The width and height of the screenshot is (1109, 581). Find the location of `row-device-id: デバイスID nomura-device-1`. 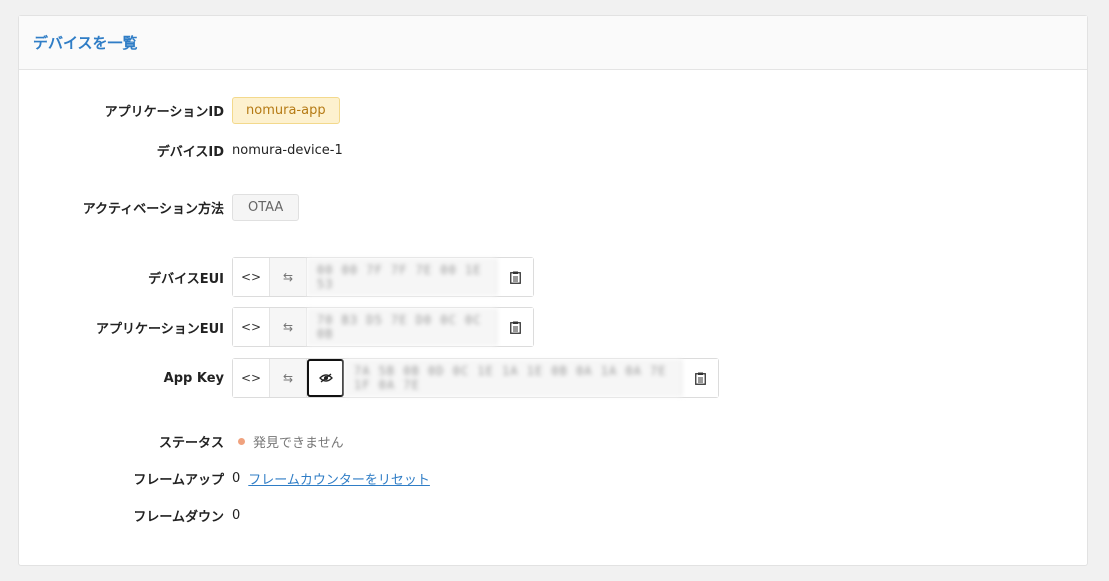

row-device-id: デバイスID nomura-device-1 is located at coordinates (553, 150).